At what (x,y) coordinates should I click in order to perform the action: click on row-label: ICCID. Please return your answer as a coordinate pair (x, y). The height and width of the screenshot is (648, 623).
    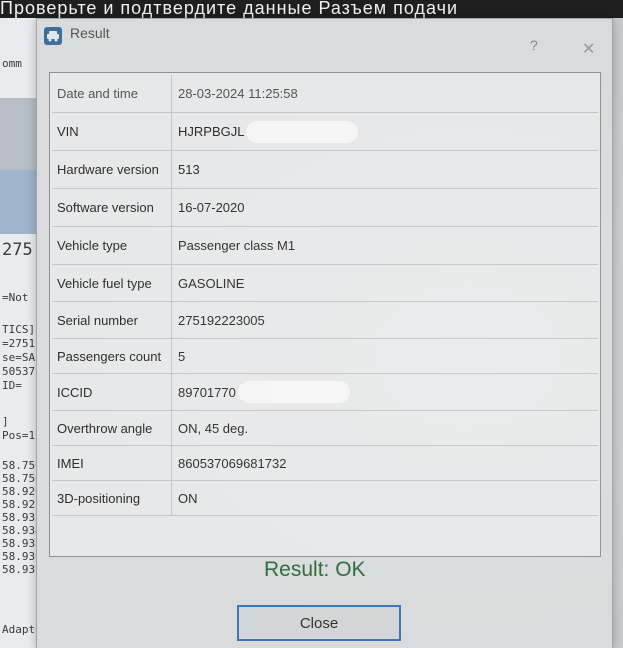
    Looking at the image, I should click on (112, 392).